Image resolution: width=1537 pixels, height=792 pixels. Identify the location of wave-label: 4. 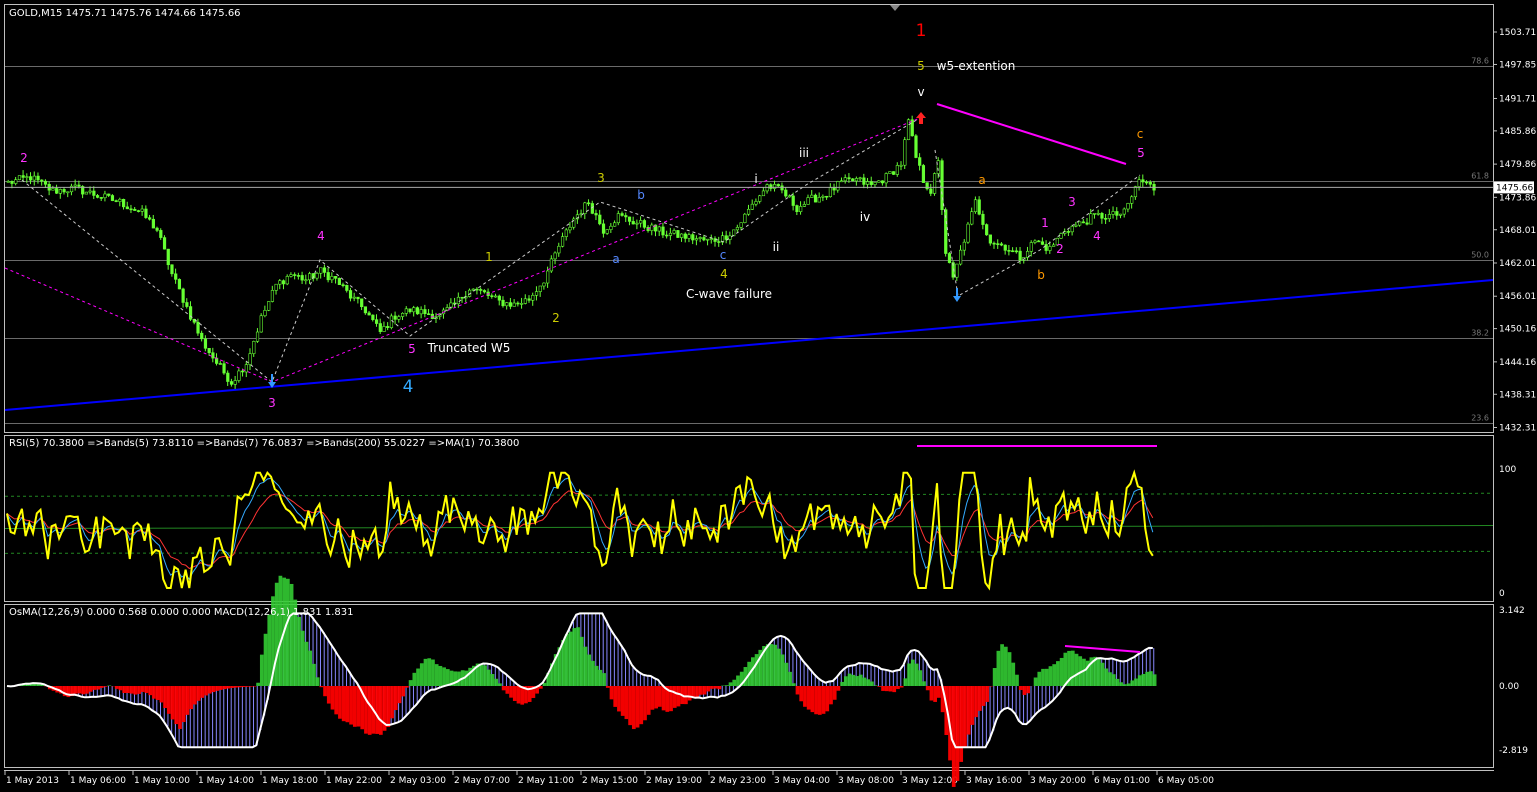
(408, 387).